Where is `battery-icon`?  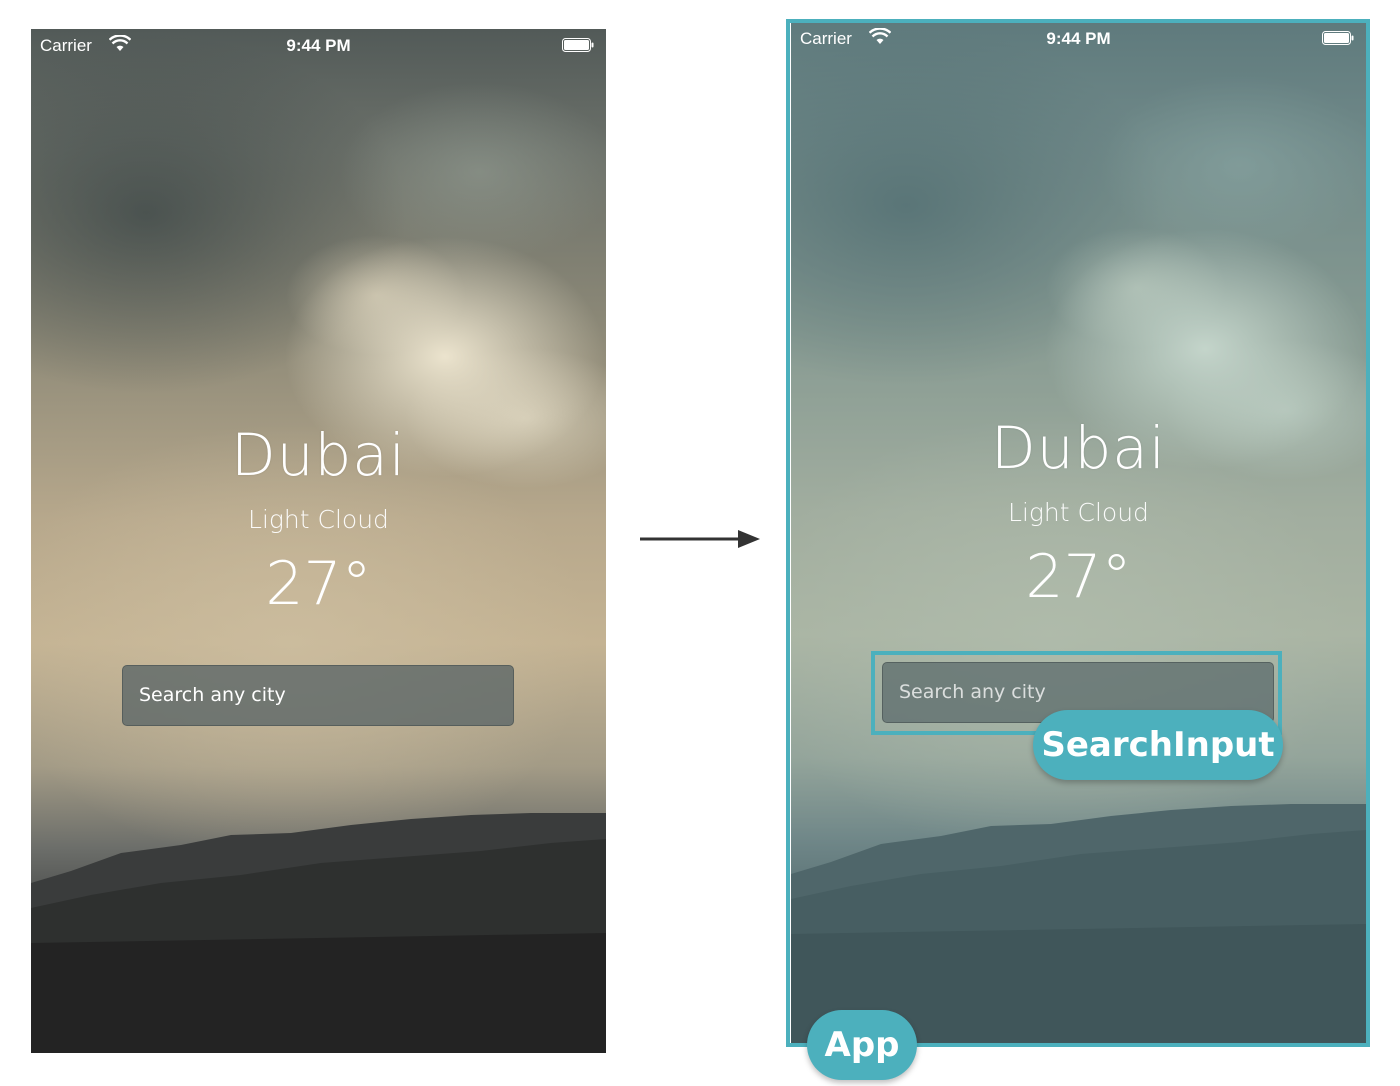 battery-icon is located at coordinates (578, 45).